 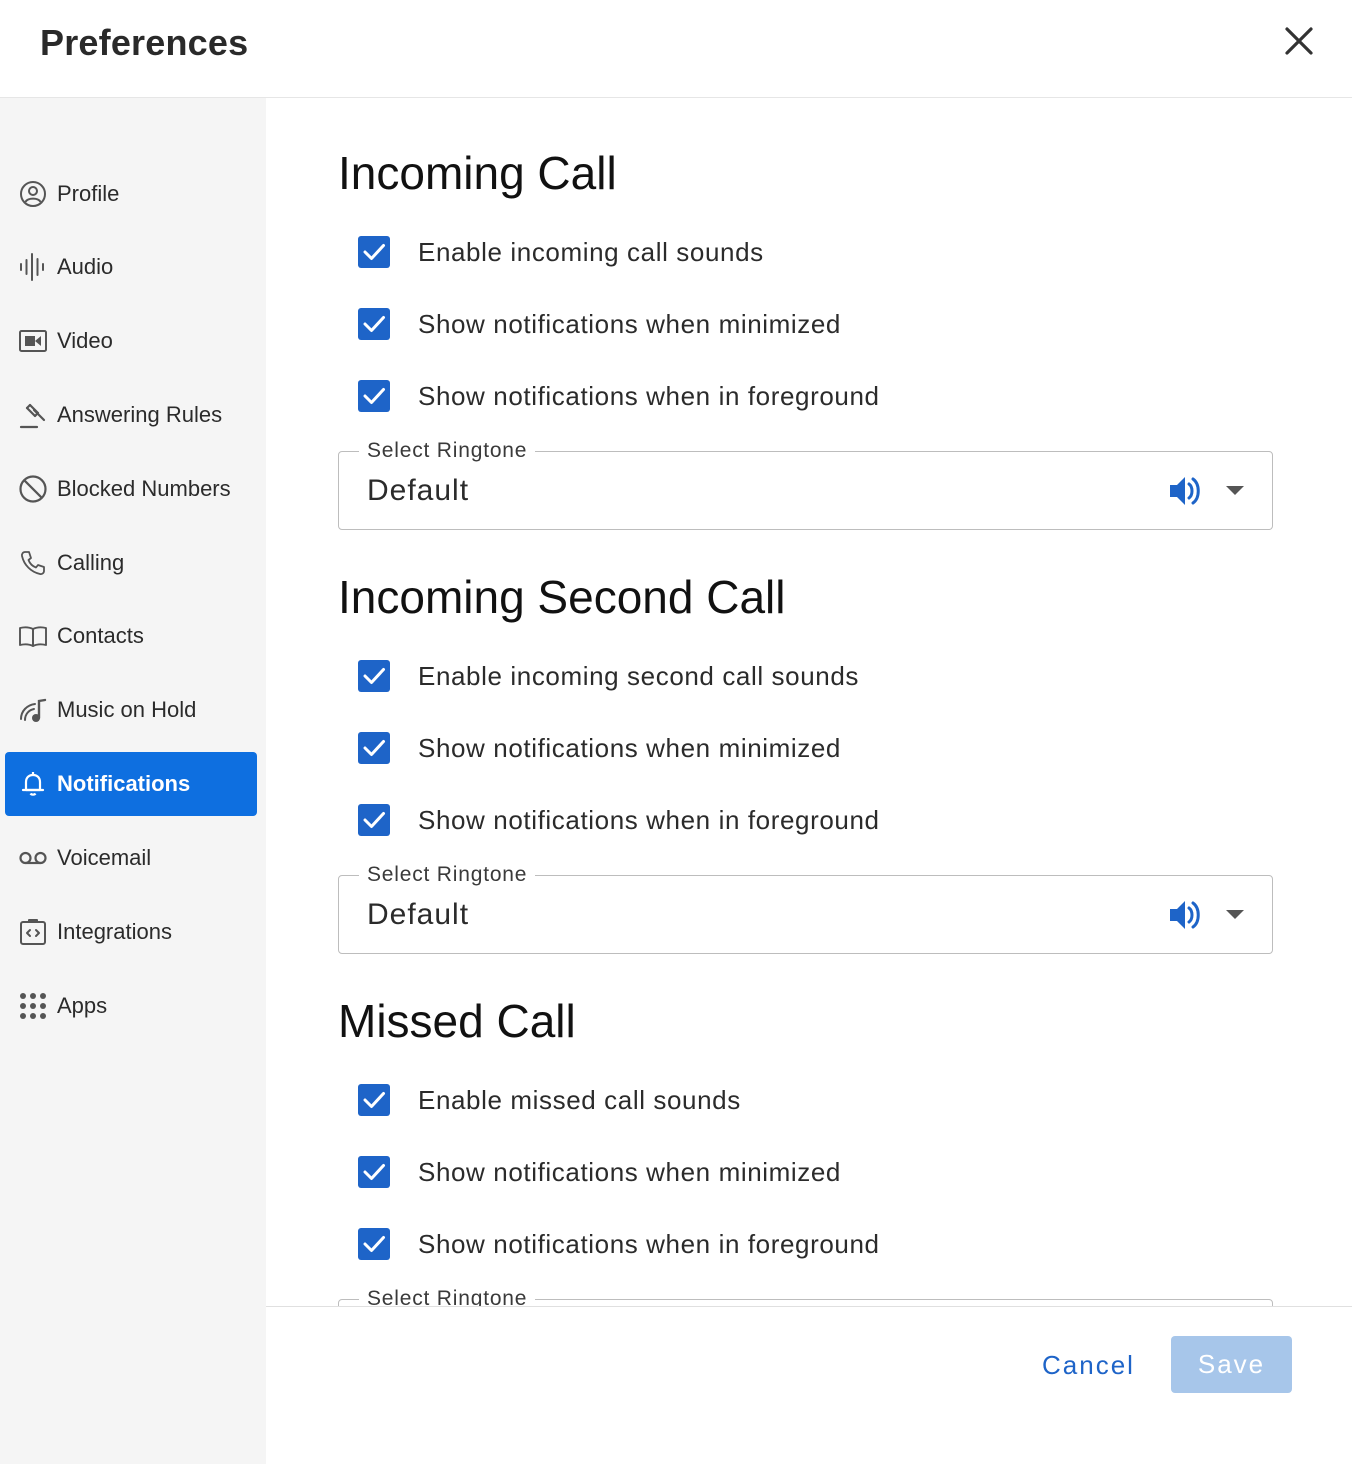 I want to click on phone-icon, so click(x=33, y=563).